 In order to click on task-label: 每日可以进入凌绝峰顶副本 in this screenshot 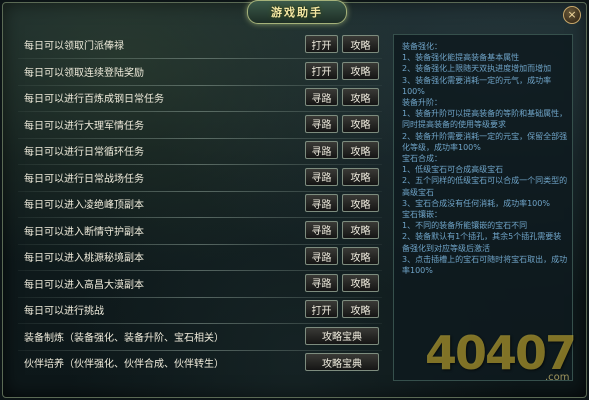, I will do `click(84, 205)`.